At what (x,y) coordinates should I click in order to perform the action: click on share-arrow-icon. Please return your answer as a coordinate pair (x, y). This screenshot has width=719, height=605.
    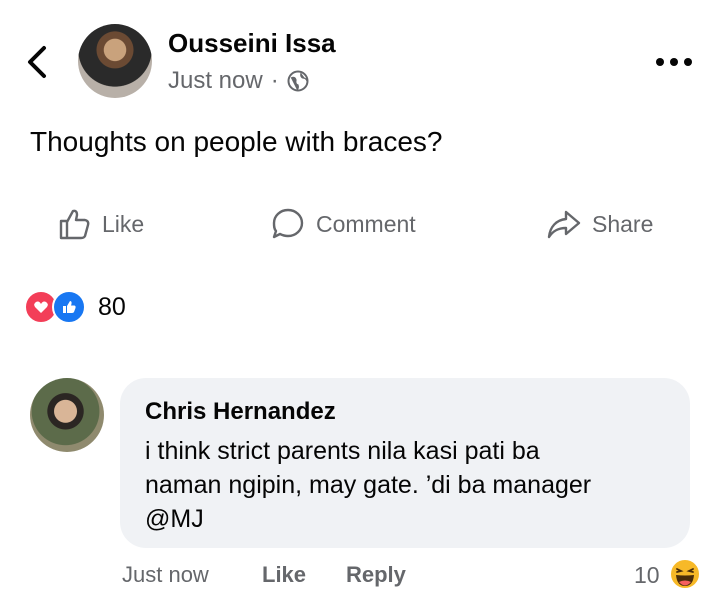
    Looking at the image, I should click on (564, 224).